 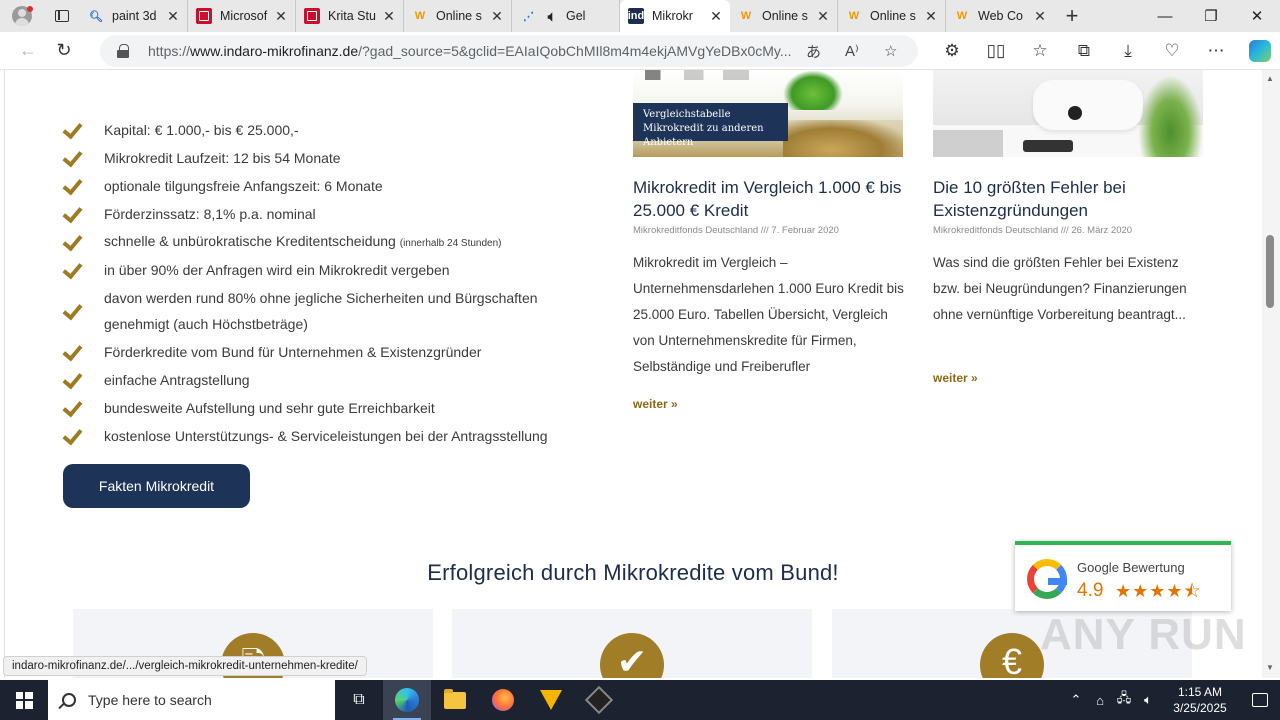 I want to click on back-button: ←, so click(x=28, y=51).